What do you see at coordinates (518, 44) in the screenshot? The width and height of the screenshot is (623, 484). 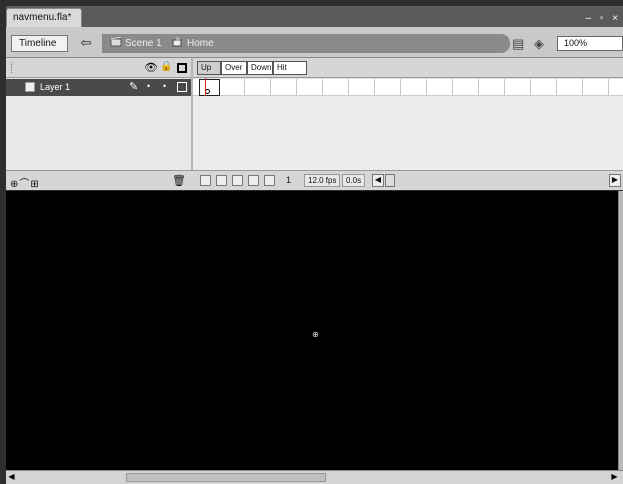 I see `edit-scene-icon: ▤` at bounding box center [518, 44].